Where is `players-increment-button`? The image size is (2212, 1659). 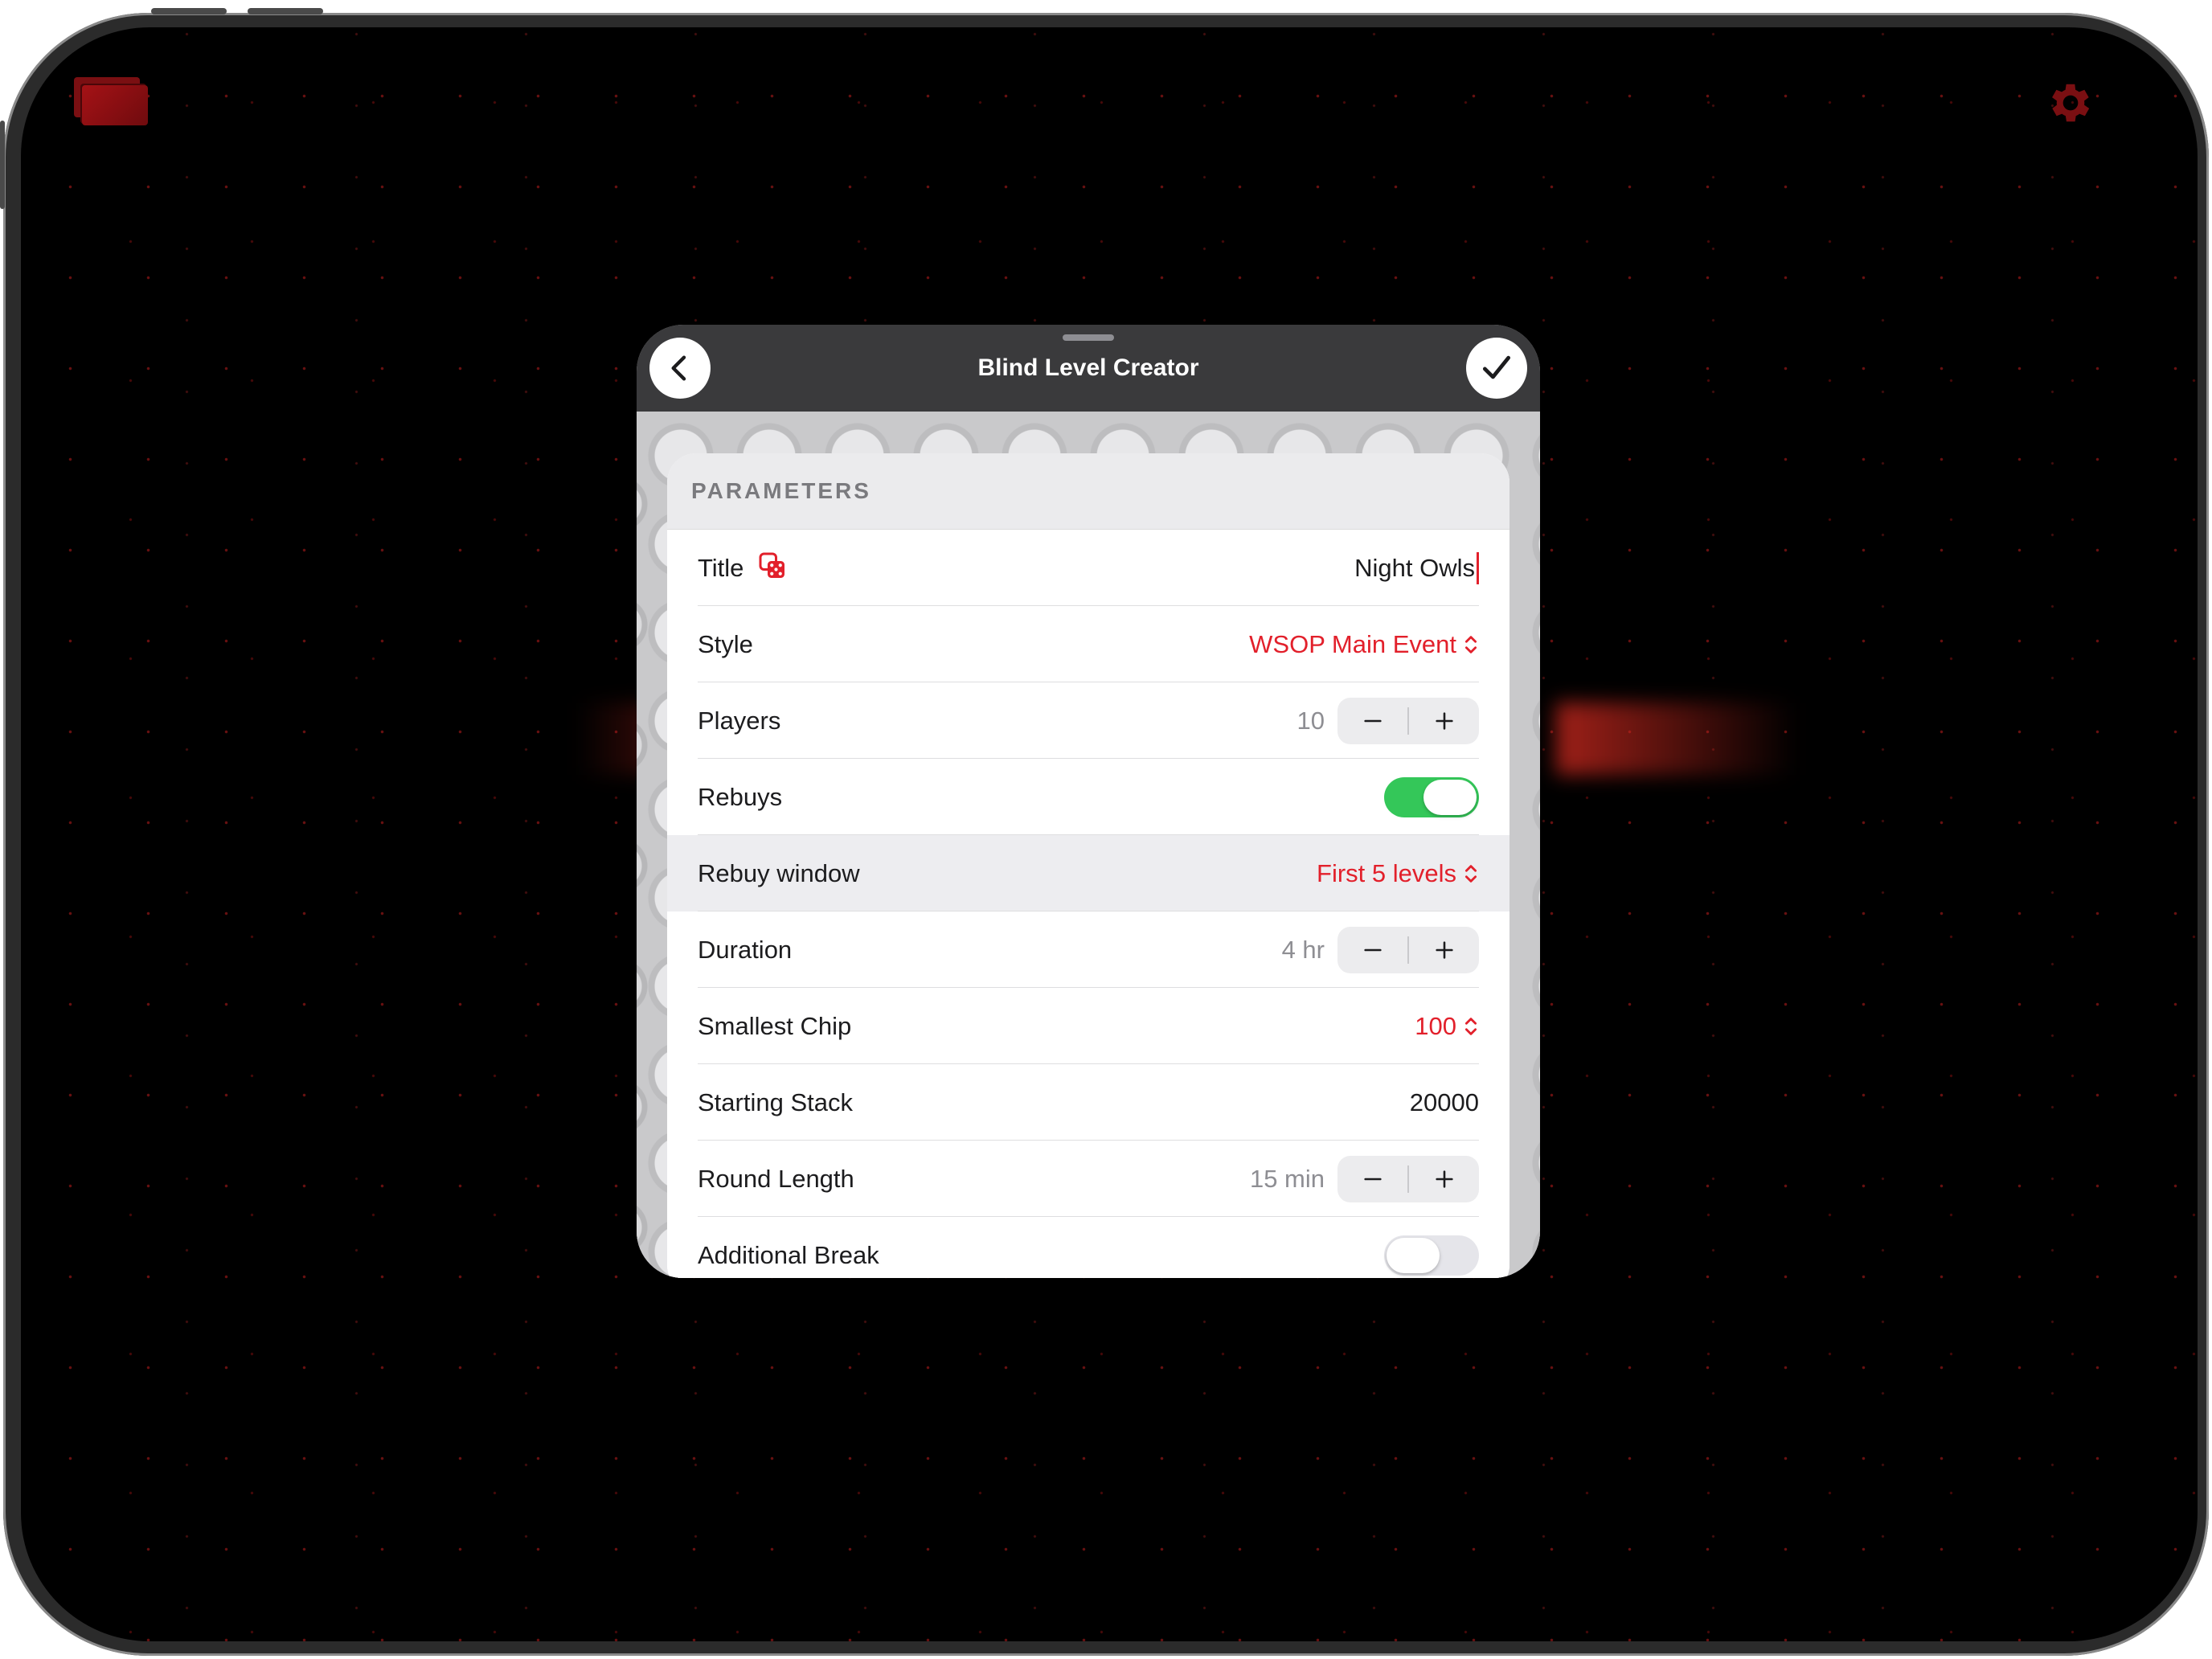
players-increment-button is located at coordinates (1444, 721).